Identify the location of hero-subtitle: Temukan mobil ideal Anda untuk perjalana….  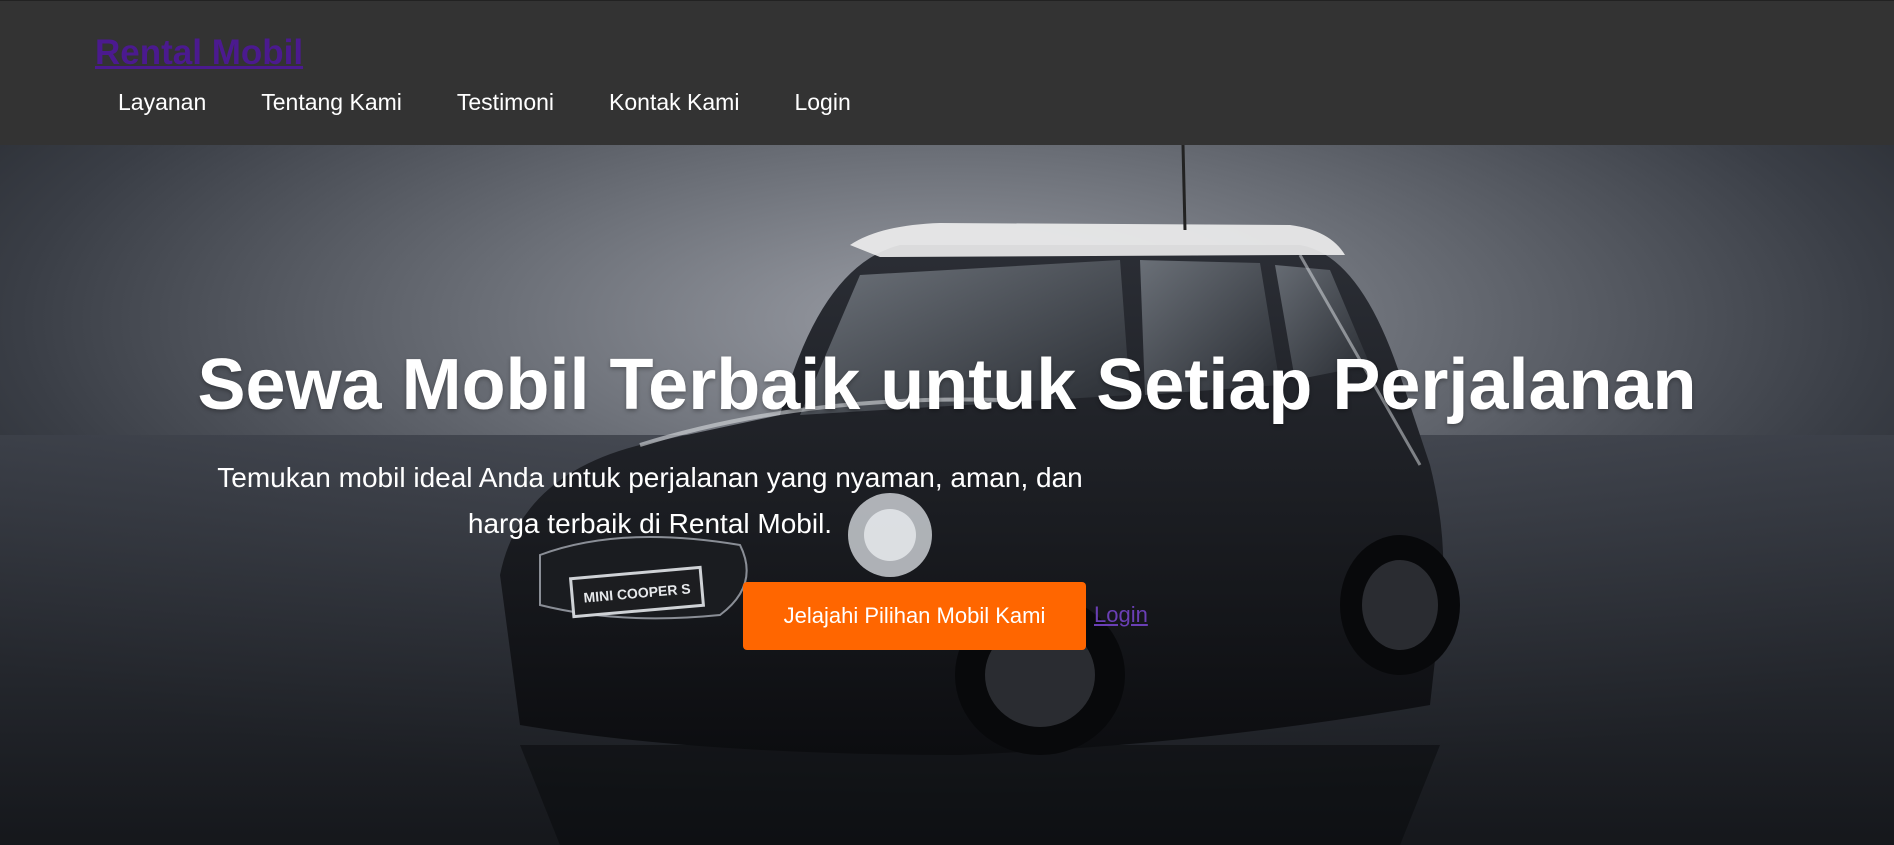
(650, 500).